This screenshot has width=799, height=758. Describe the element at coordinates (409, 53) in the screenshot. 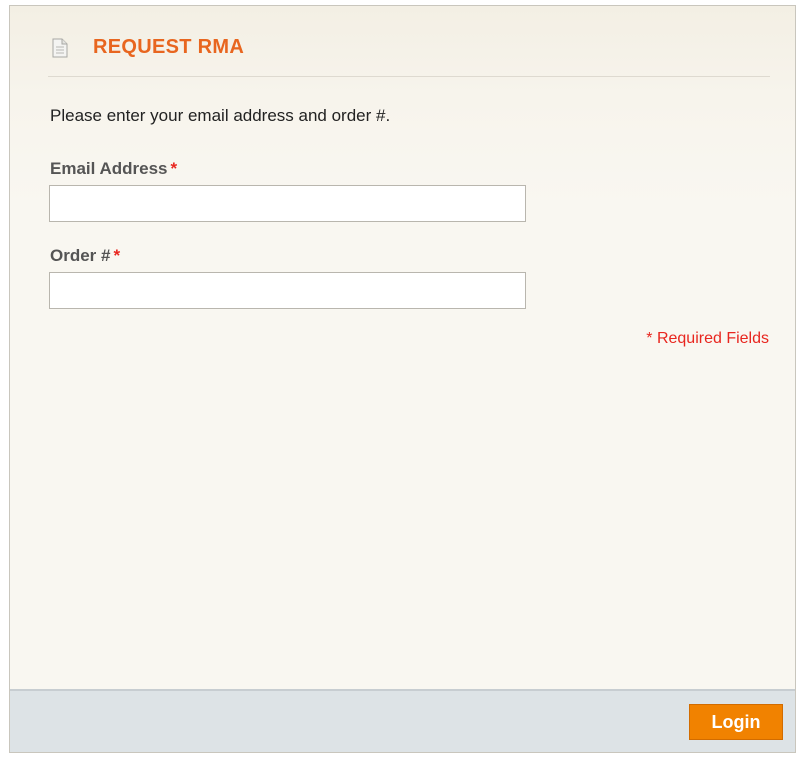

I see `panel-header: REQUEST RMA` at that location.